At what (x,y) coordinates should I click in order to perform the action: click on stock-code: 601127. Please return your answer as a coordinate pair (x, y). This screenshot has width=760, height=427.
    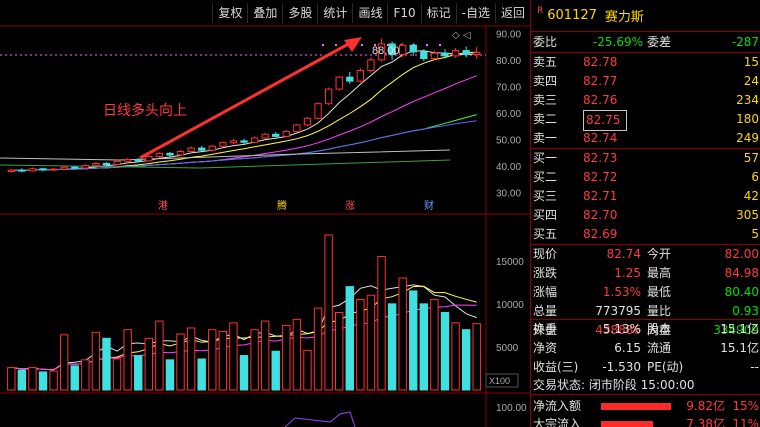
    Looking at the image, I should click on (572, 15).